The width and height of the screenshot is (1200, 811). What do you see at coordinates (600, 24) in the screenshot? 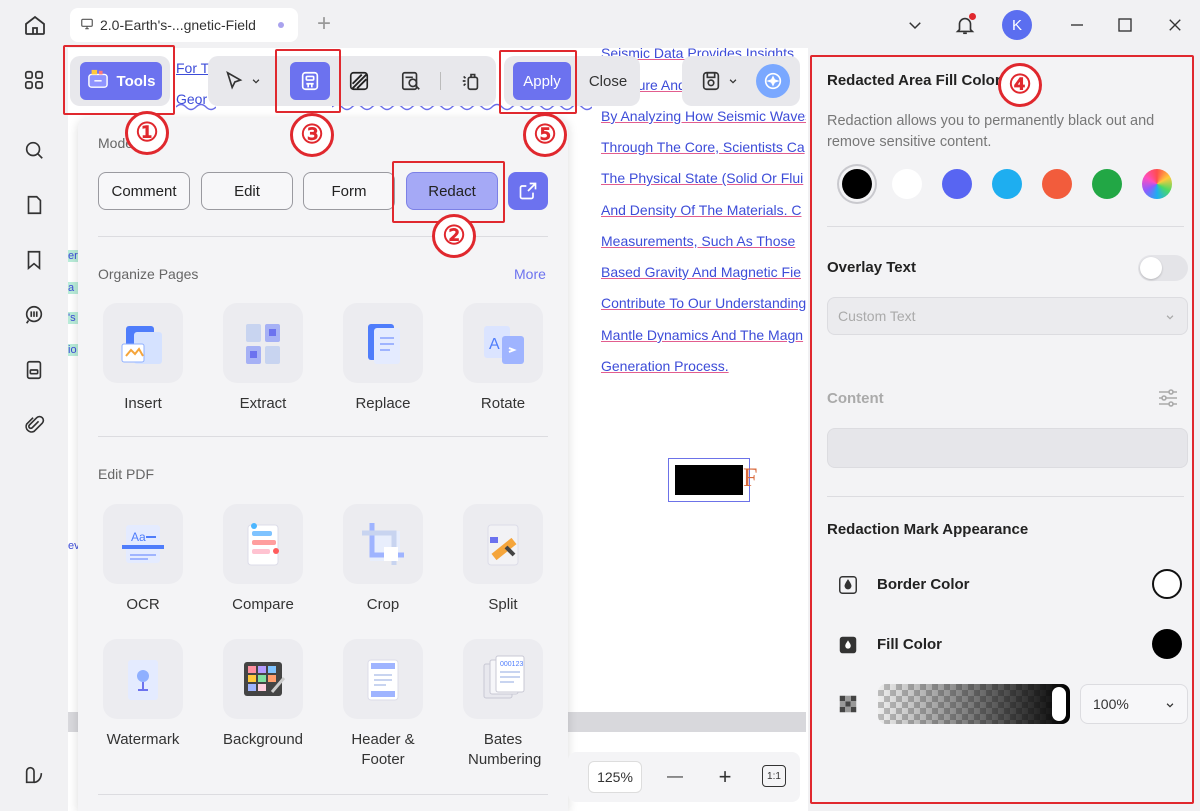
I see `title-bar: 2.0-Earth's-...gnetic-Field + K` at bounding box center [600, 24].